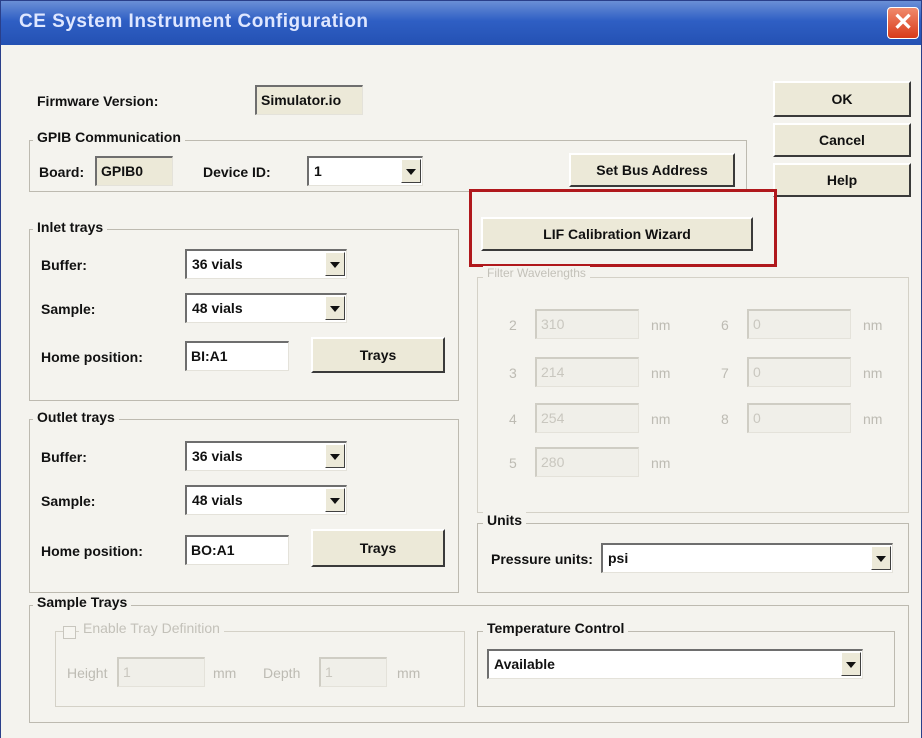 This screenshot has height=738, width=922. Describe the element at coordinates (194, 21) in the screenshot. I see `window-title: CE System Instrument Configuration` at that location.